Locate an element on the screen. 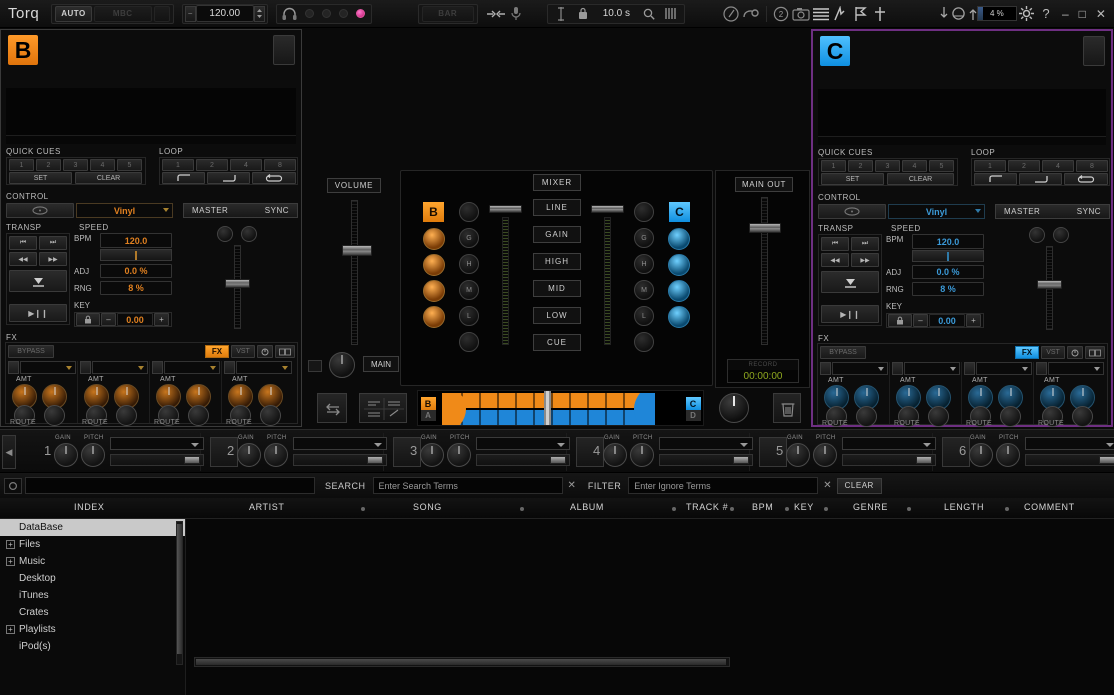 The image size is (1114, 695). deck-c-play-button: ▶❙❙ is located at coordinates (850, 314).